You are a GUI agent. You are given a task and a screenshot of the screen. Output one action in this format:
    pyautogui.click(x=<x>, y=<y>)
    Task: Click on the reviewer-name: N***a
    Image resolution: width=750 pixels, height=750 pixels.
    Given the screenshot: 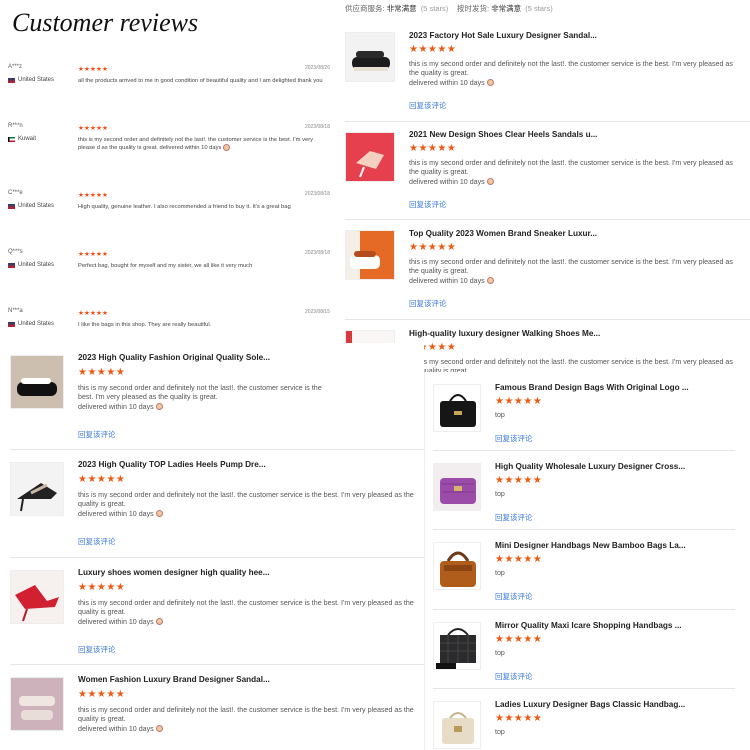 What is the action you would take?
    pyautogui.click(x=15, y=311)
    